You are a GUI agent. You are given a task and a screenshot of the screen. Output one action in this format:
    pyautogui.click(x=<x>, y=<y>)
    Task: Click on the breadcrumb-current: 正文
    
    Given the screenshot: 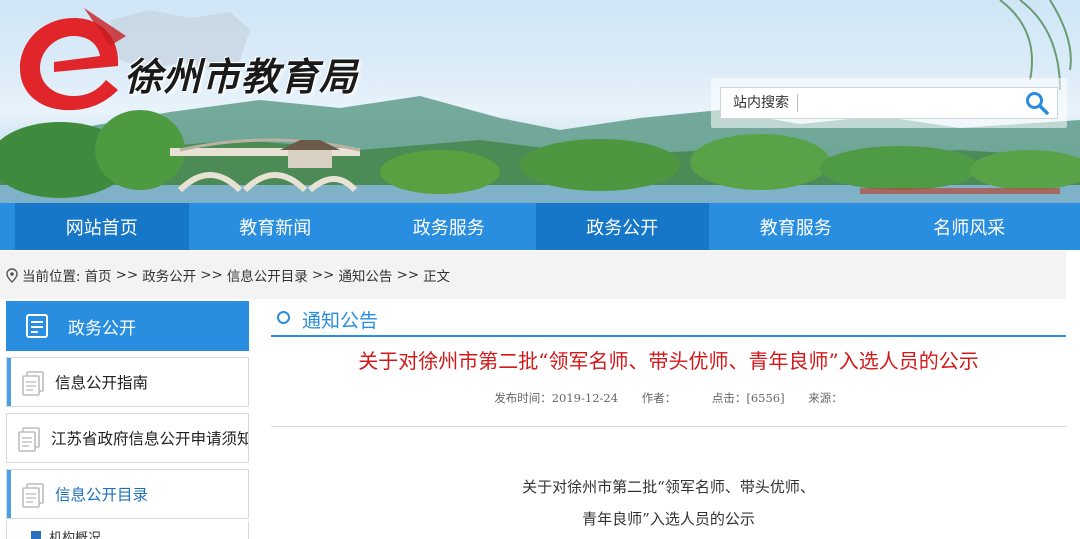 What is the action you would take?
    pyautogui.click(x=437, y=277)
    